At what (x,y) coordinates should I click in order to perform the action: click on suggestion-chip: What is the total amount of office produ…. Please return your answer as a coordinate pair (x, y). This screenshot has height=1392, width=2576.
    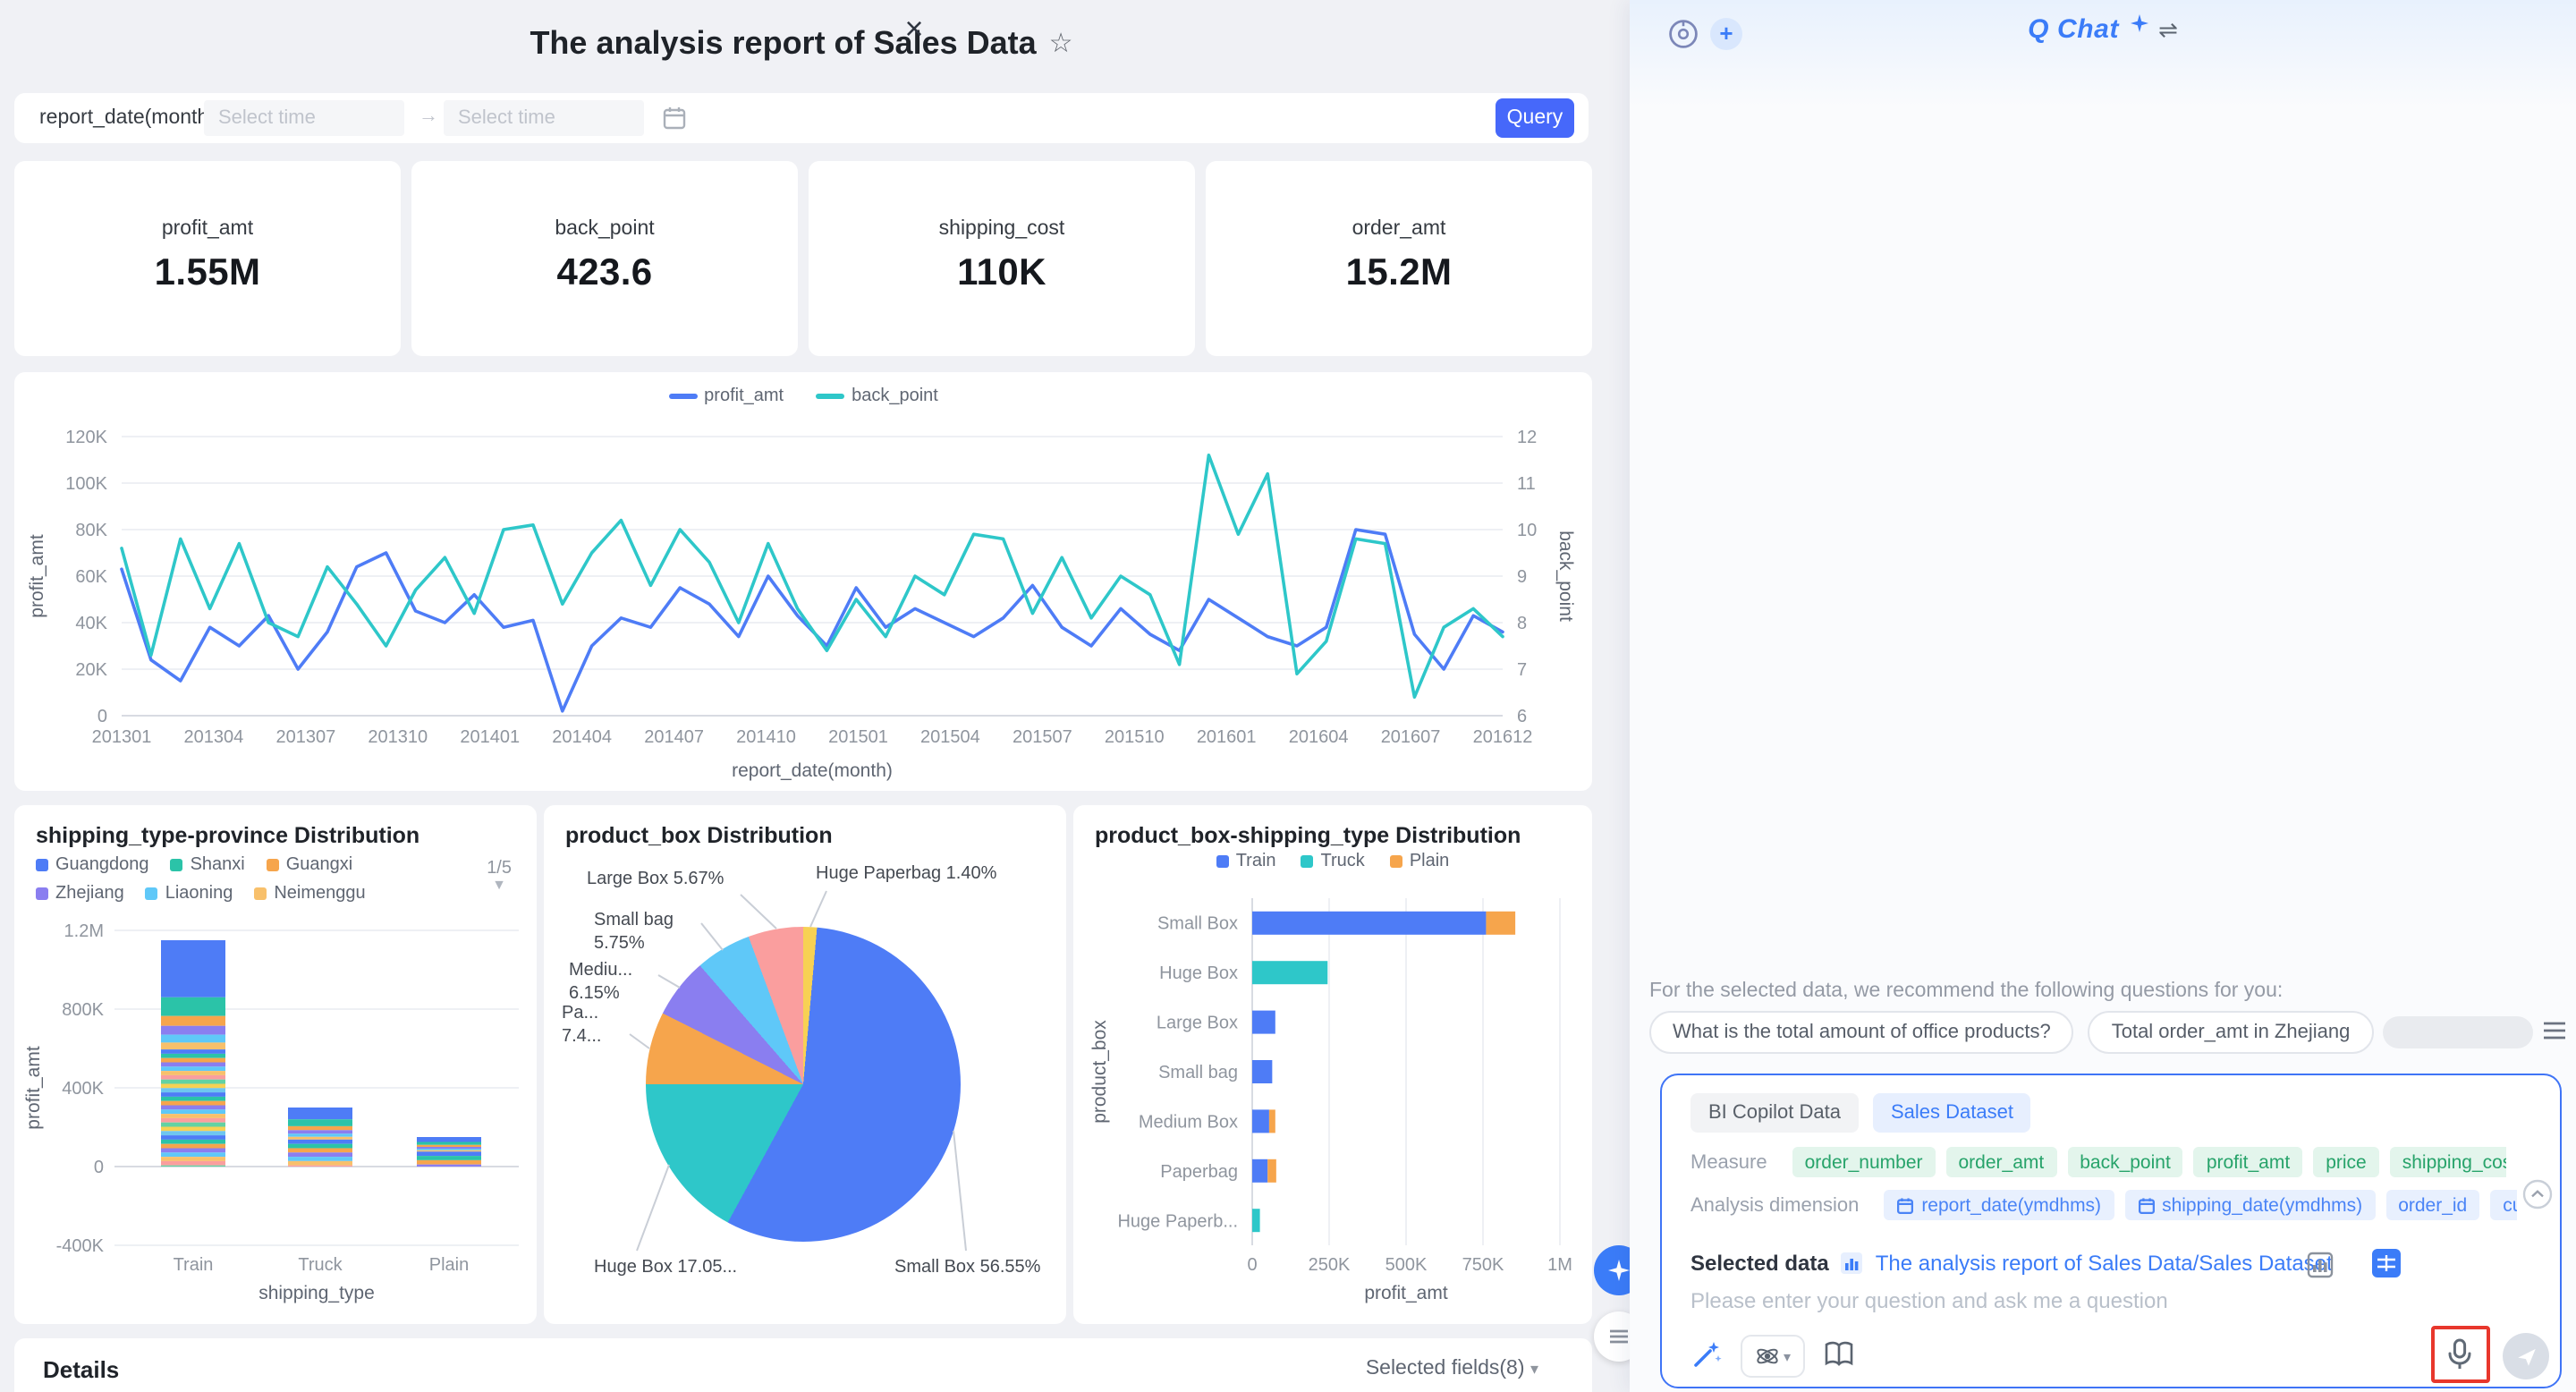
    Looking at the image, I should click on (1861, 1032).